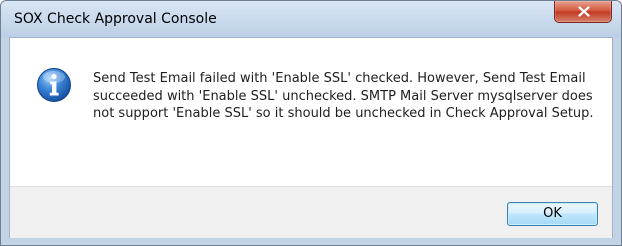 The image size is (622, 246). I want to click on close-button, so click(583, 12).